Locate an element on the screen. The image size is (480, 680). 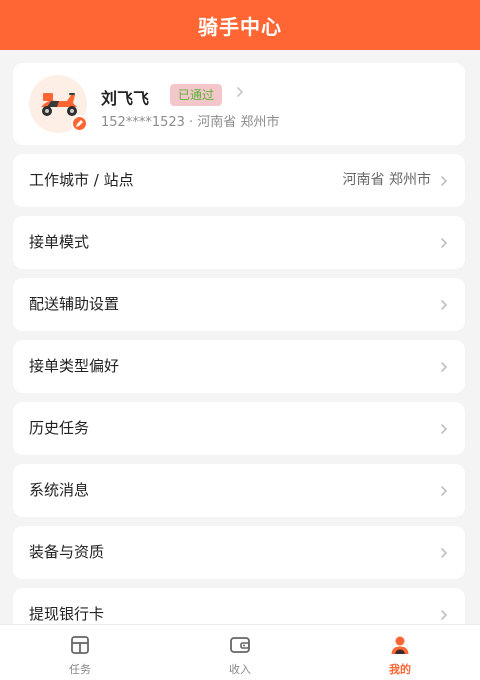
status-badge: 已通过 is located at coordinates (196, 95).